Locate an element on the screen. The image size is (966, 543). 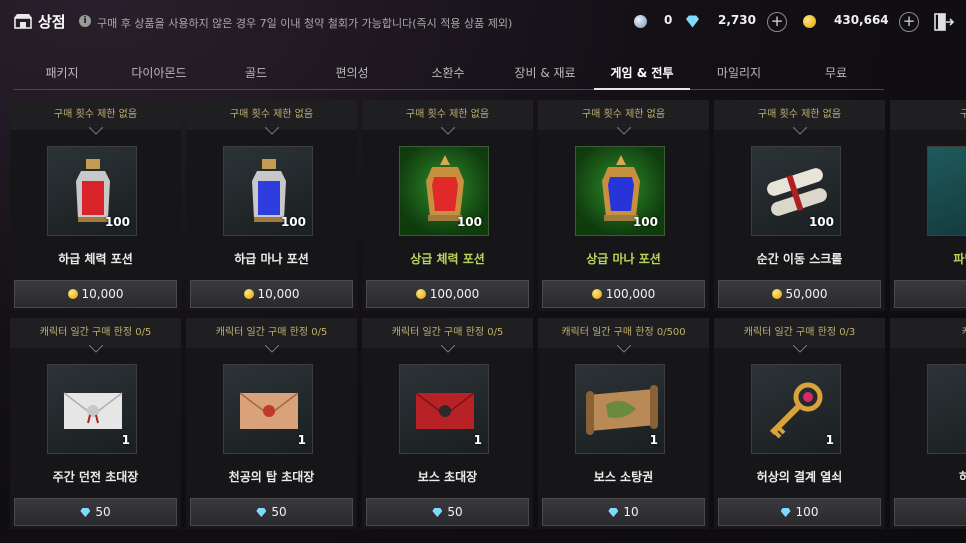
blue-potion-icon: 100 is located at coordinates (268, 191).